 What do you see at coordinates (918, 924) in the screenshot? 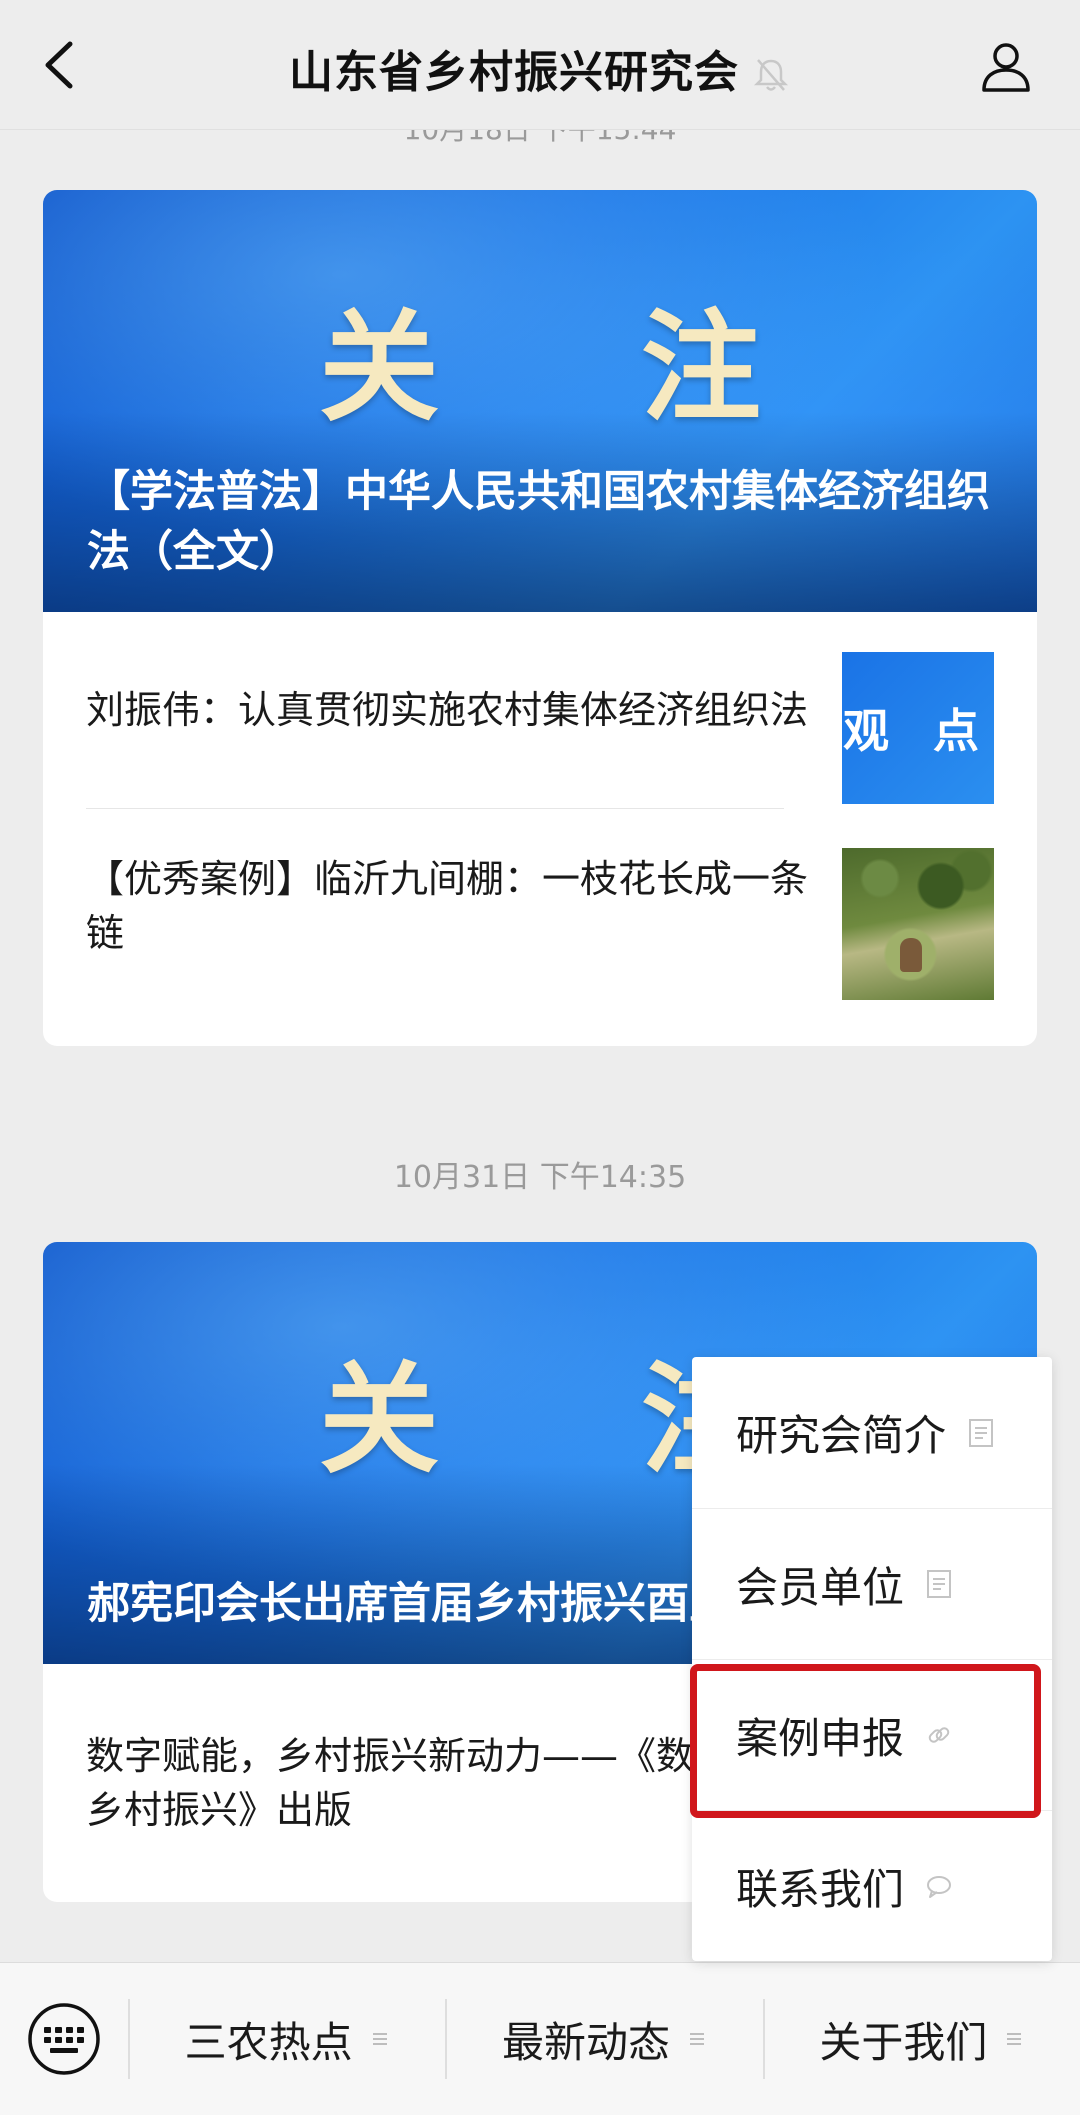
I see `article-thumbnail-photo` at bounding box center [918, 924].